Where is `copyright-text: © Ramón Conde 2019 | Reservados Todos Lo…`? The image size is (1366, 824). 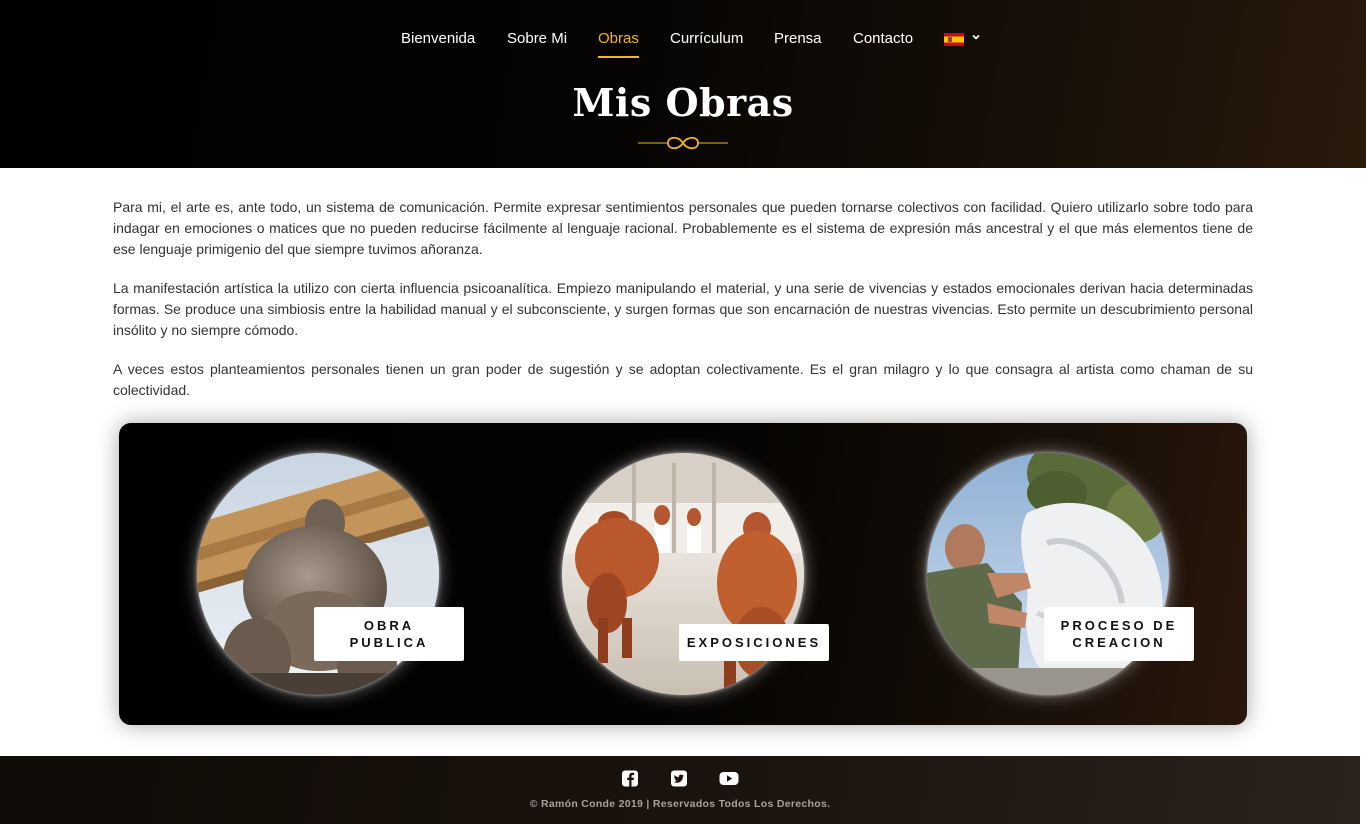 copyright-text: © Ramón Conde 2019 | Reservados Todos Lo… is located at coordinates (680, 804).